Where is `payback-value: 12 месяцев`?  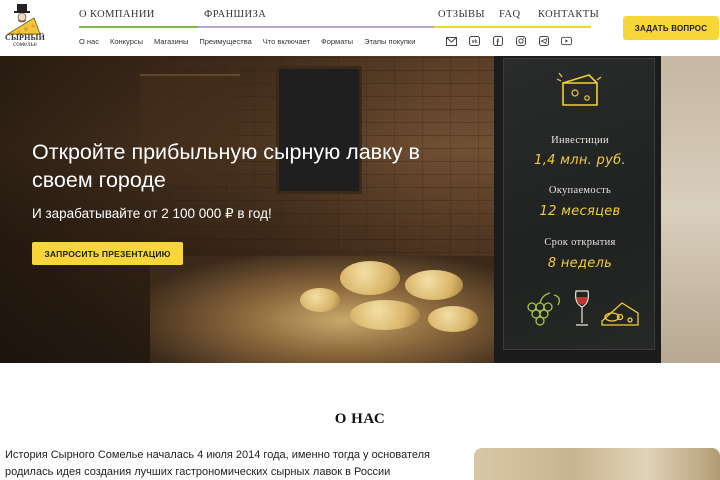
payback-value: 12 месяцев is located at coordinates (580, 211).